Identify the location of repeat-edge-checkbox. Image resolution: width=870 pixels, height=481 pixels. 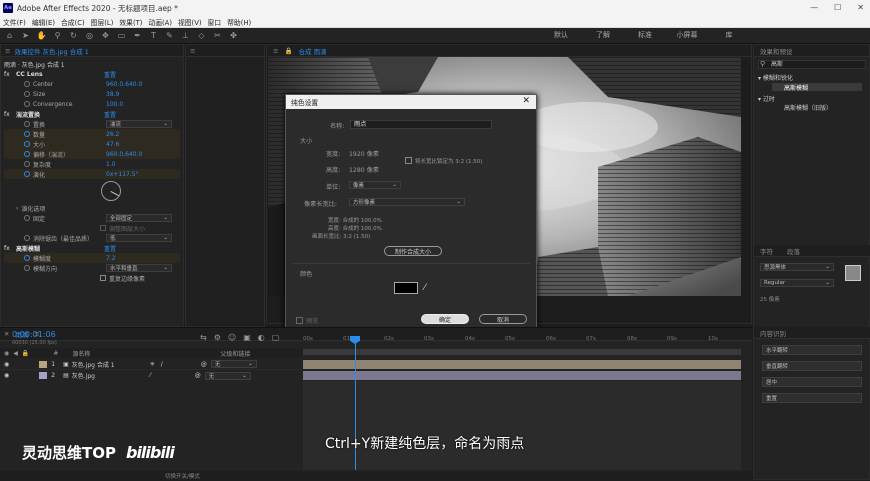
(103, 278).